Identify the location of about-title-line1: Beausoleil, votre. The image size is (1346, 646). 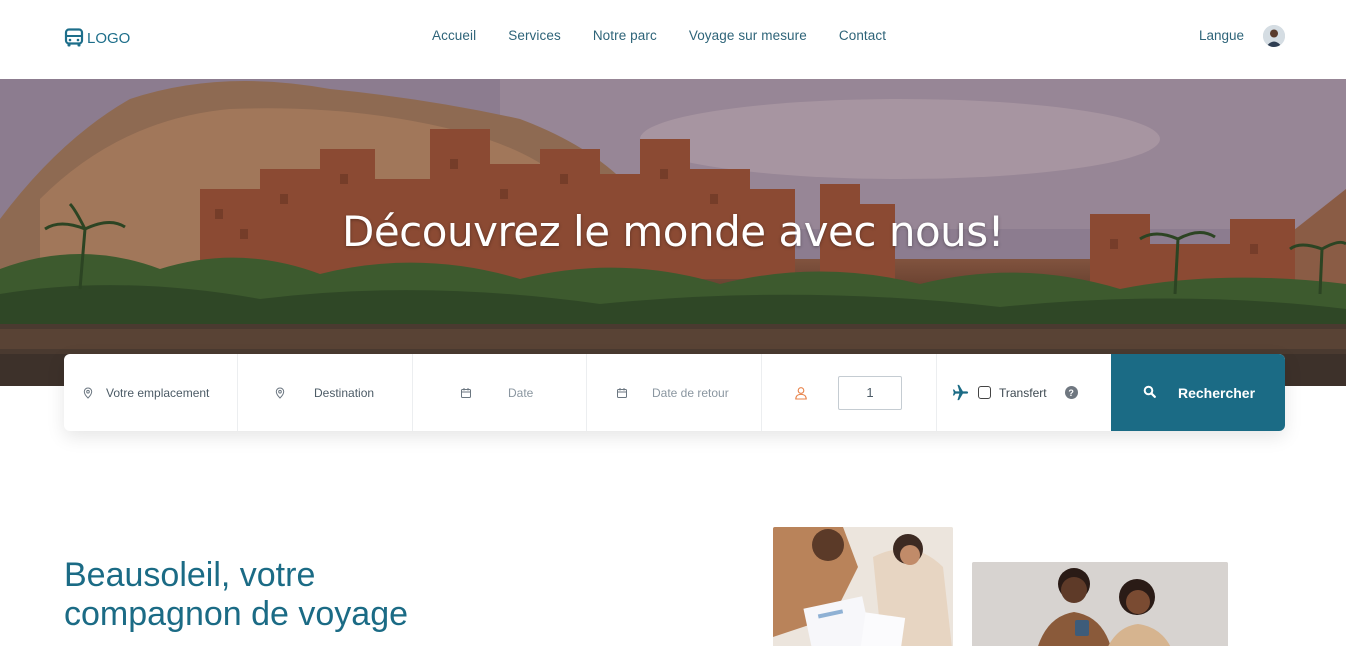
(190, 575).